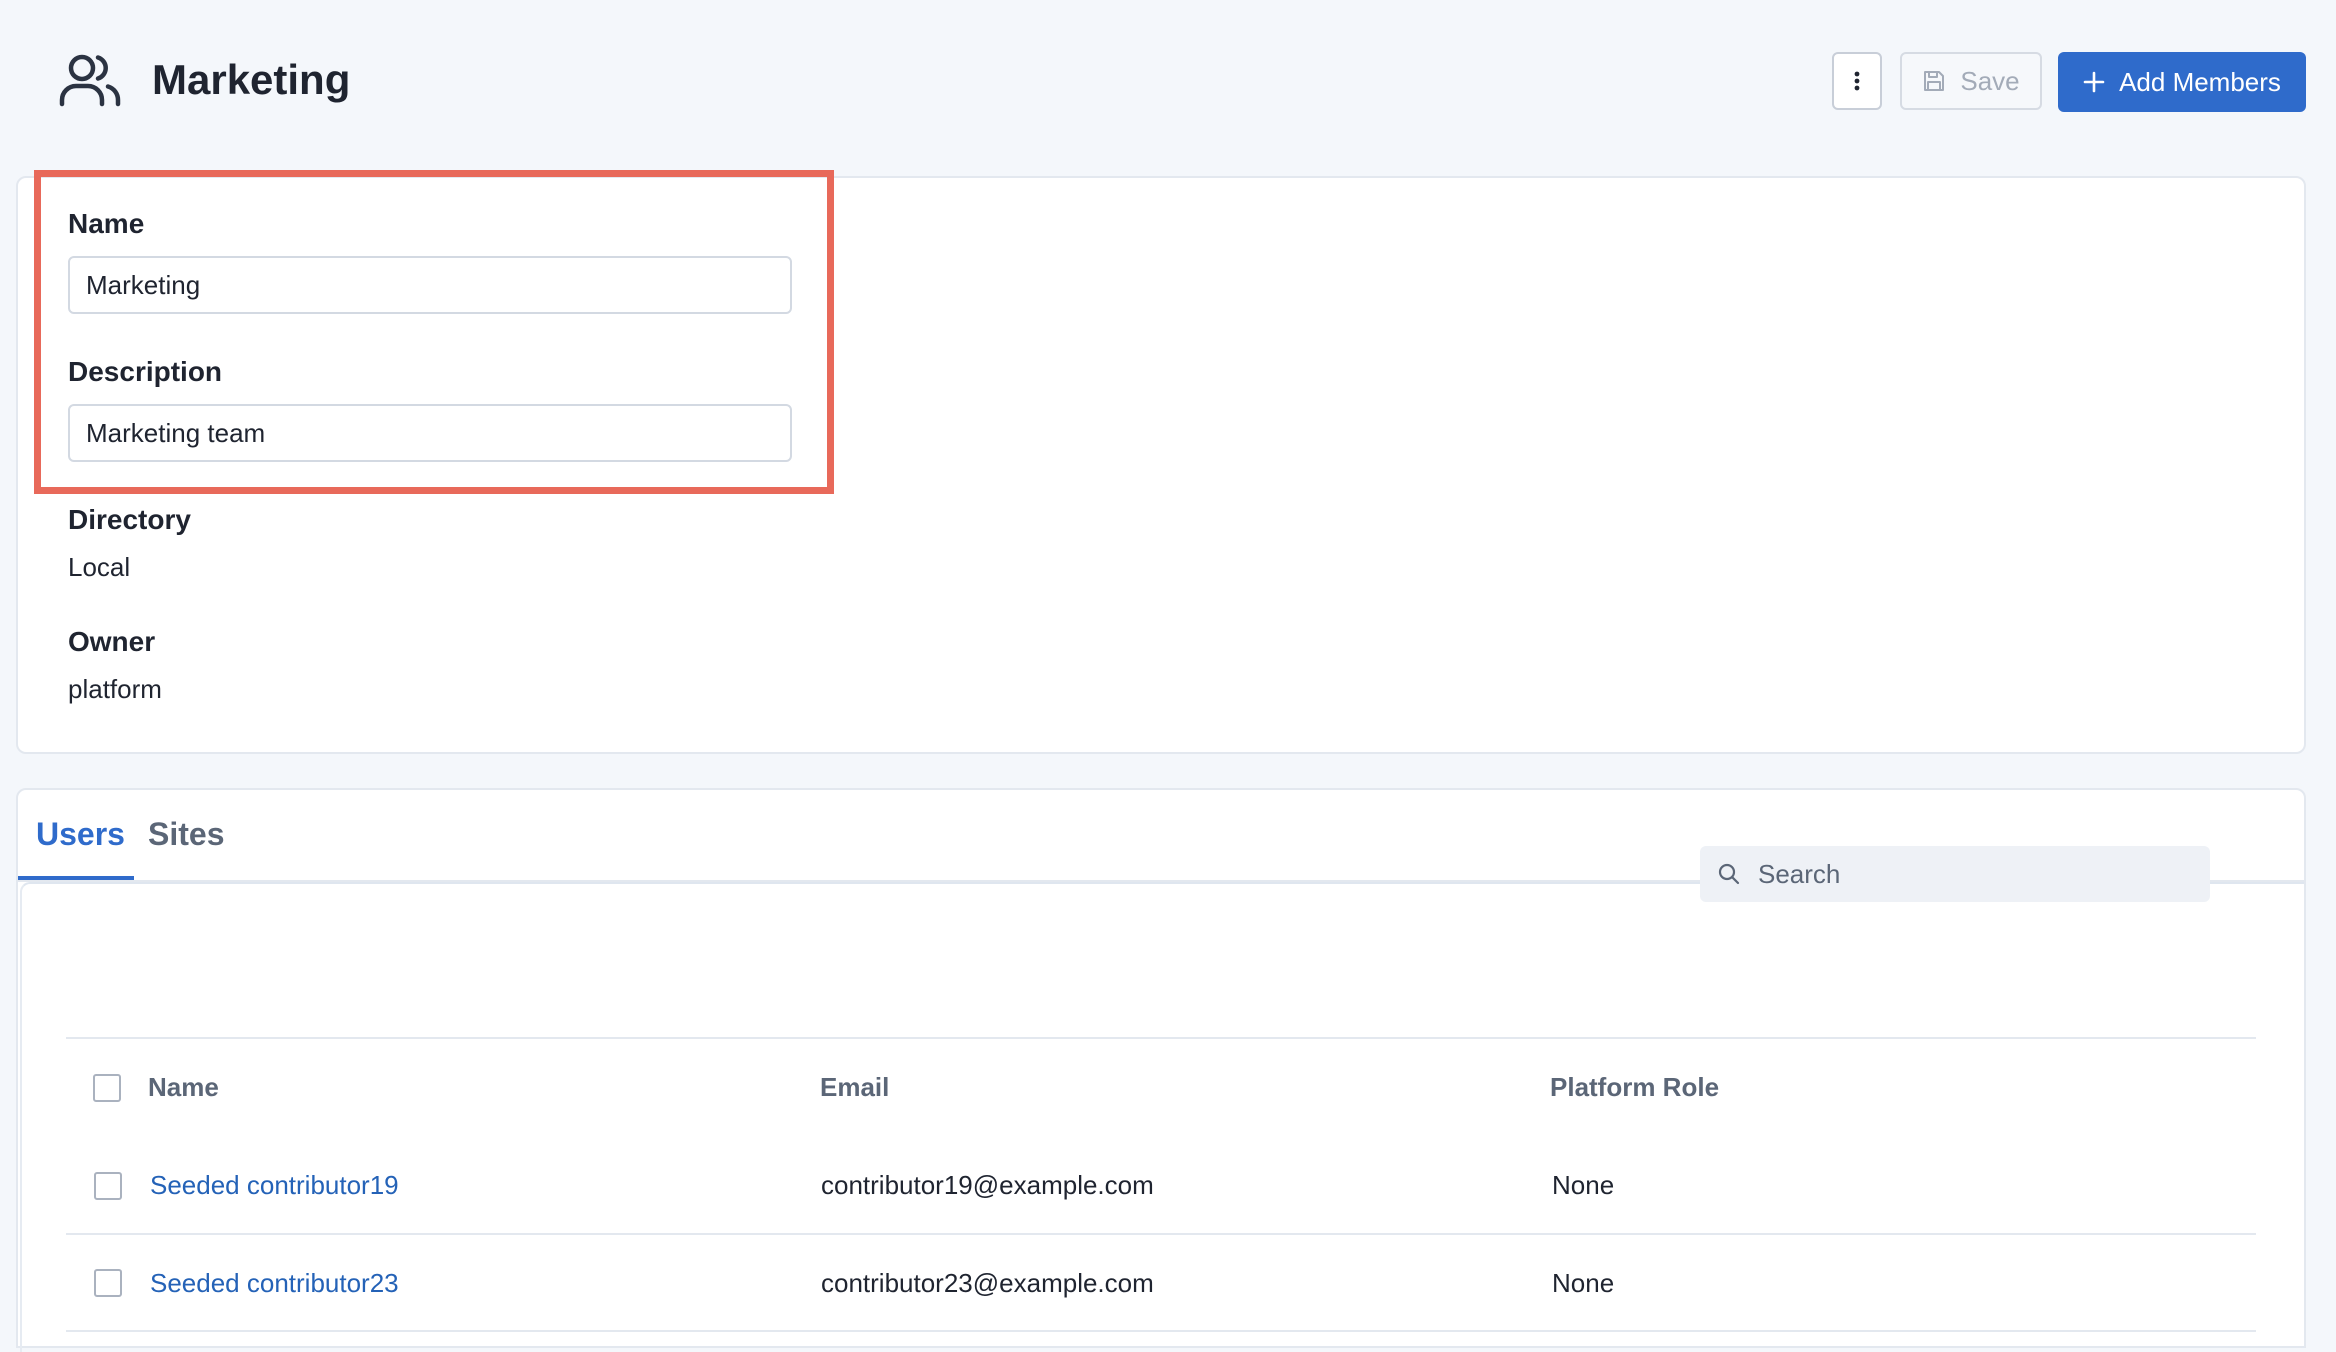 Image resolution: width=2336 pixels, height=1352 pixels. I want to click on users-group-icon, so click(90, 80).